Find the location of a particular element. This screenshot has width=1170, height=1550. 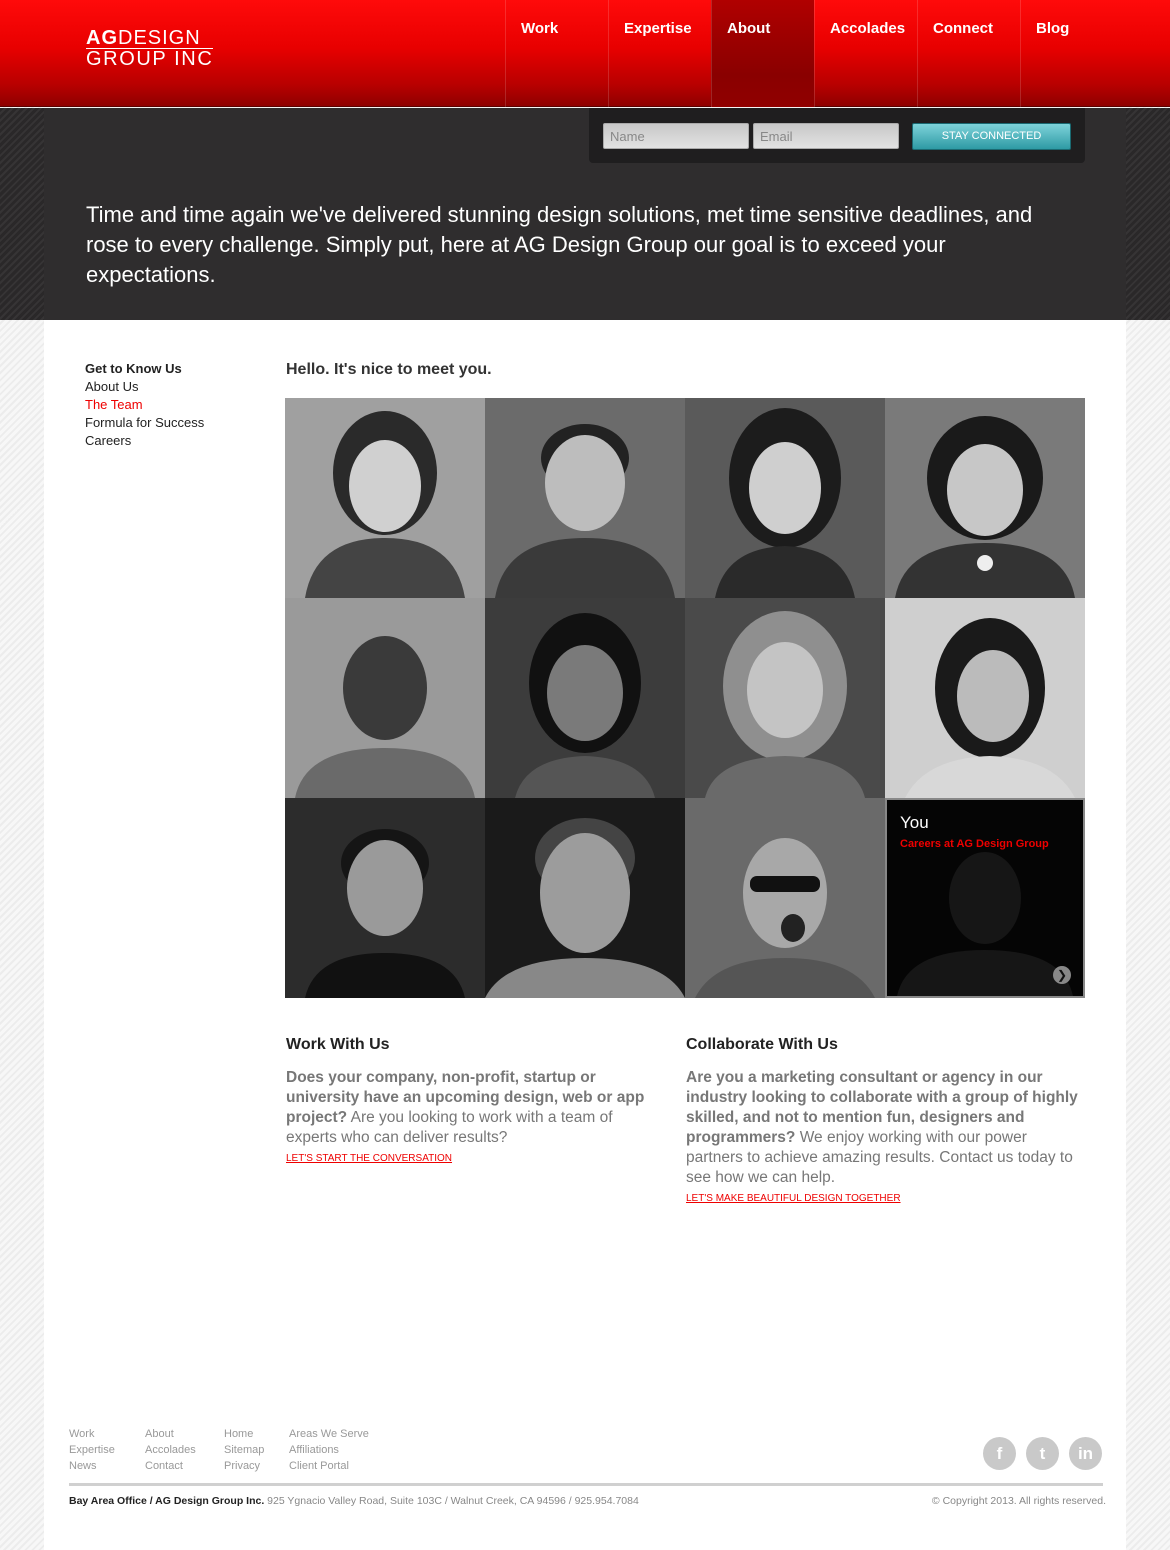

careers-tile-link: Careers at AG Design Group is located at coordinates (974, 844).